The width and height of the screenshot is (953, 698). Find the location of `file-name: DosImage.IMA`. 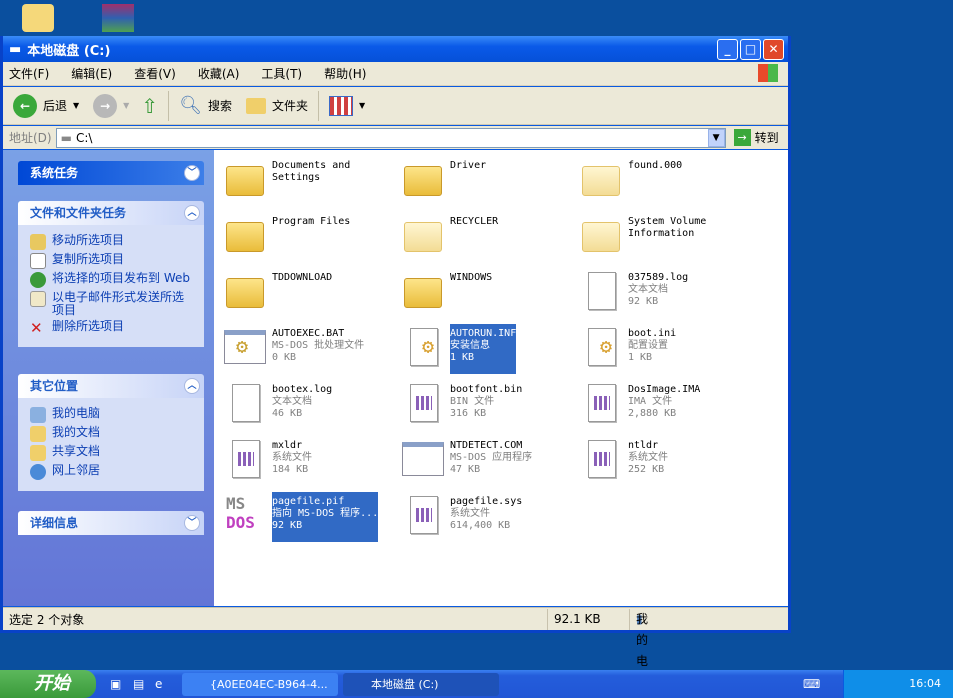

file-name: DosImage.IMA is located at coordinates (664, 389).